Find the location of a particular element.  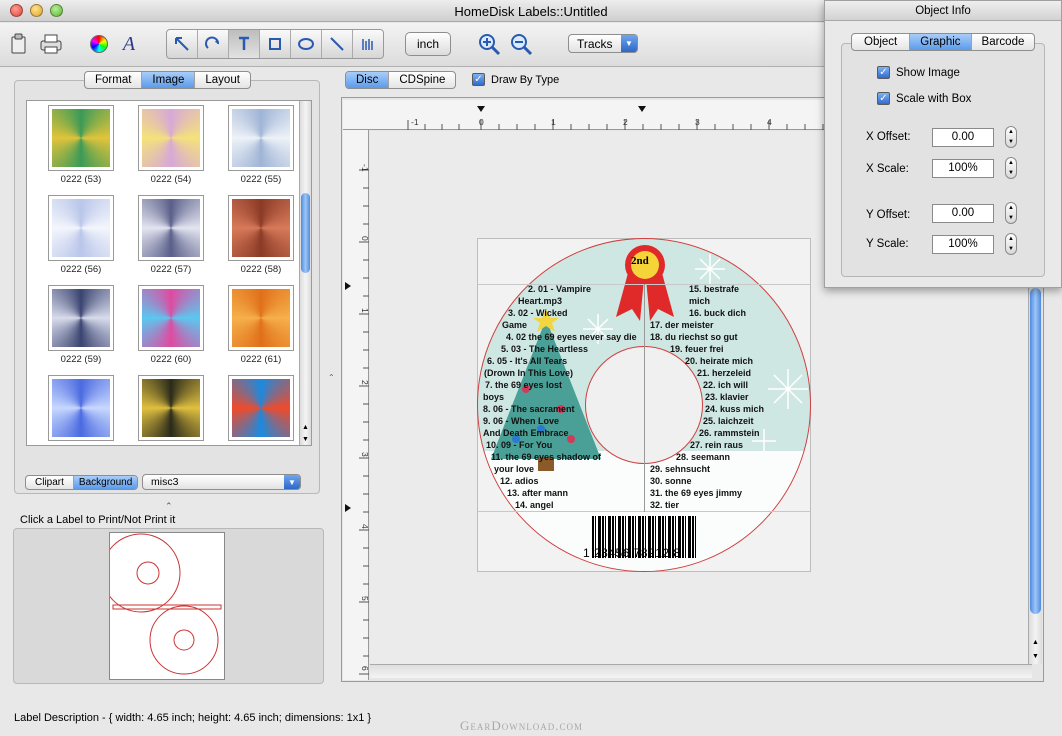

thumbnail-item: 0222 (61) is located at coordinates (261, 325).